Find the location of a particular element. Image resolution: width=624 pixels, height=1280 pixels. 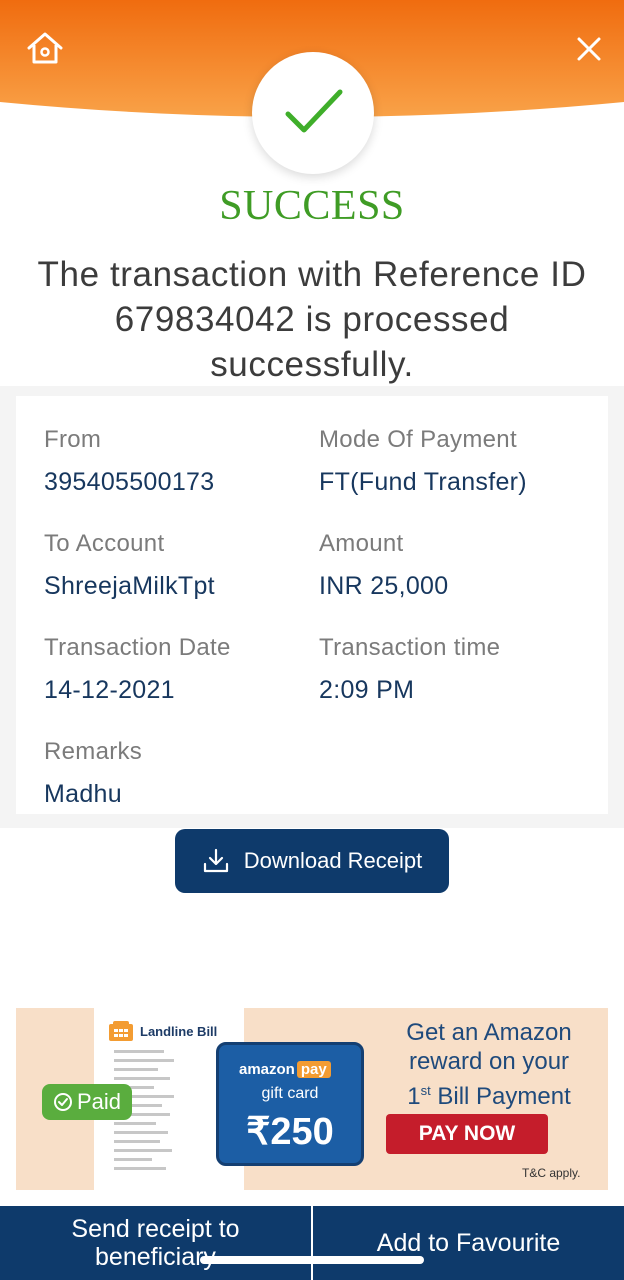

remarks-field: Remarks Madhu is located at coordinates (93, 773).